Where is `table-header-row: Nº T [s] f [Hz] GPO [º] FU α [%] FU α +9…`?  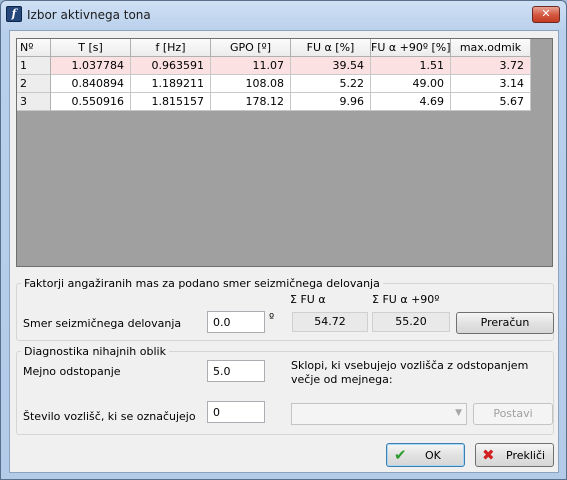
table-header-row: Nº T [s] f [Hz] GPO [º] FU α [%] FU α +9… is located at coordinates (274, 48).